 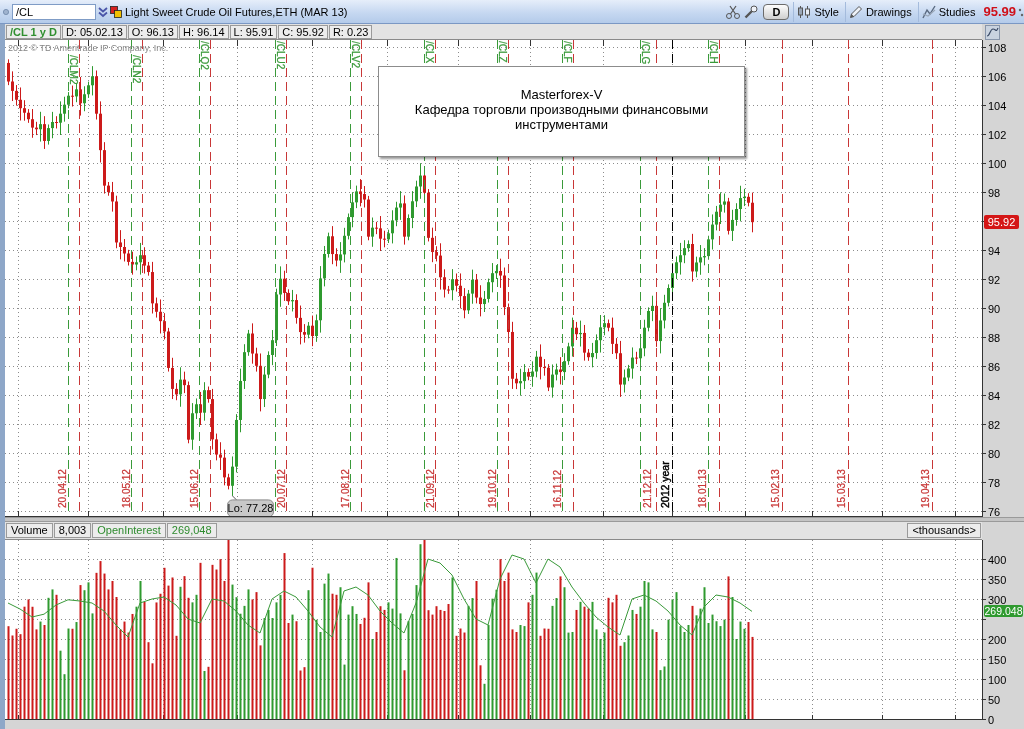 What do you see at coordinates (94, 31) in the screenshot?
I see `quote-field: D: 05.02.13` at bounding box center [94, 31].